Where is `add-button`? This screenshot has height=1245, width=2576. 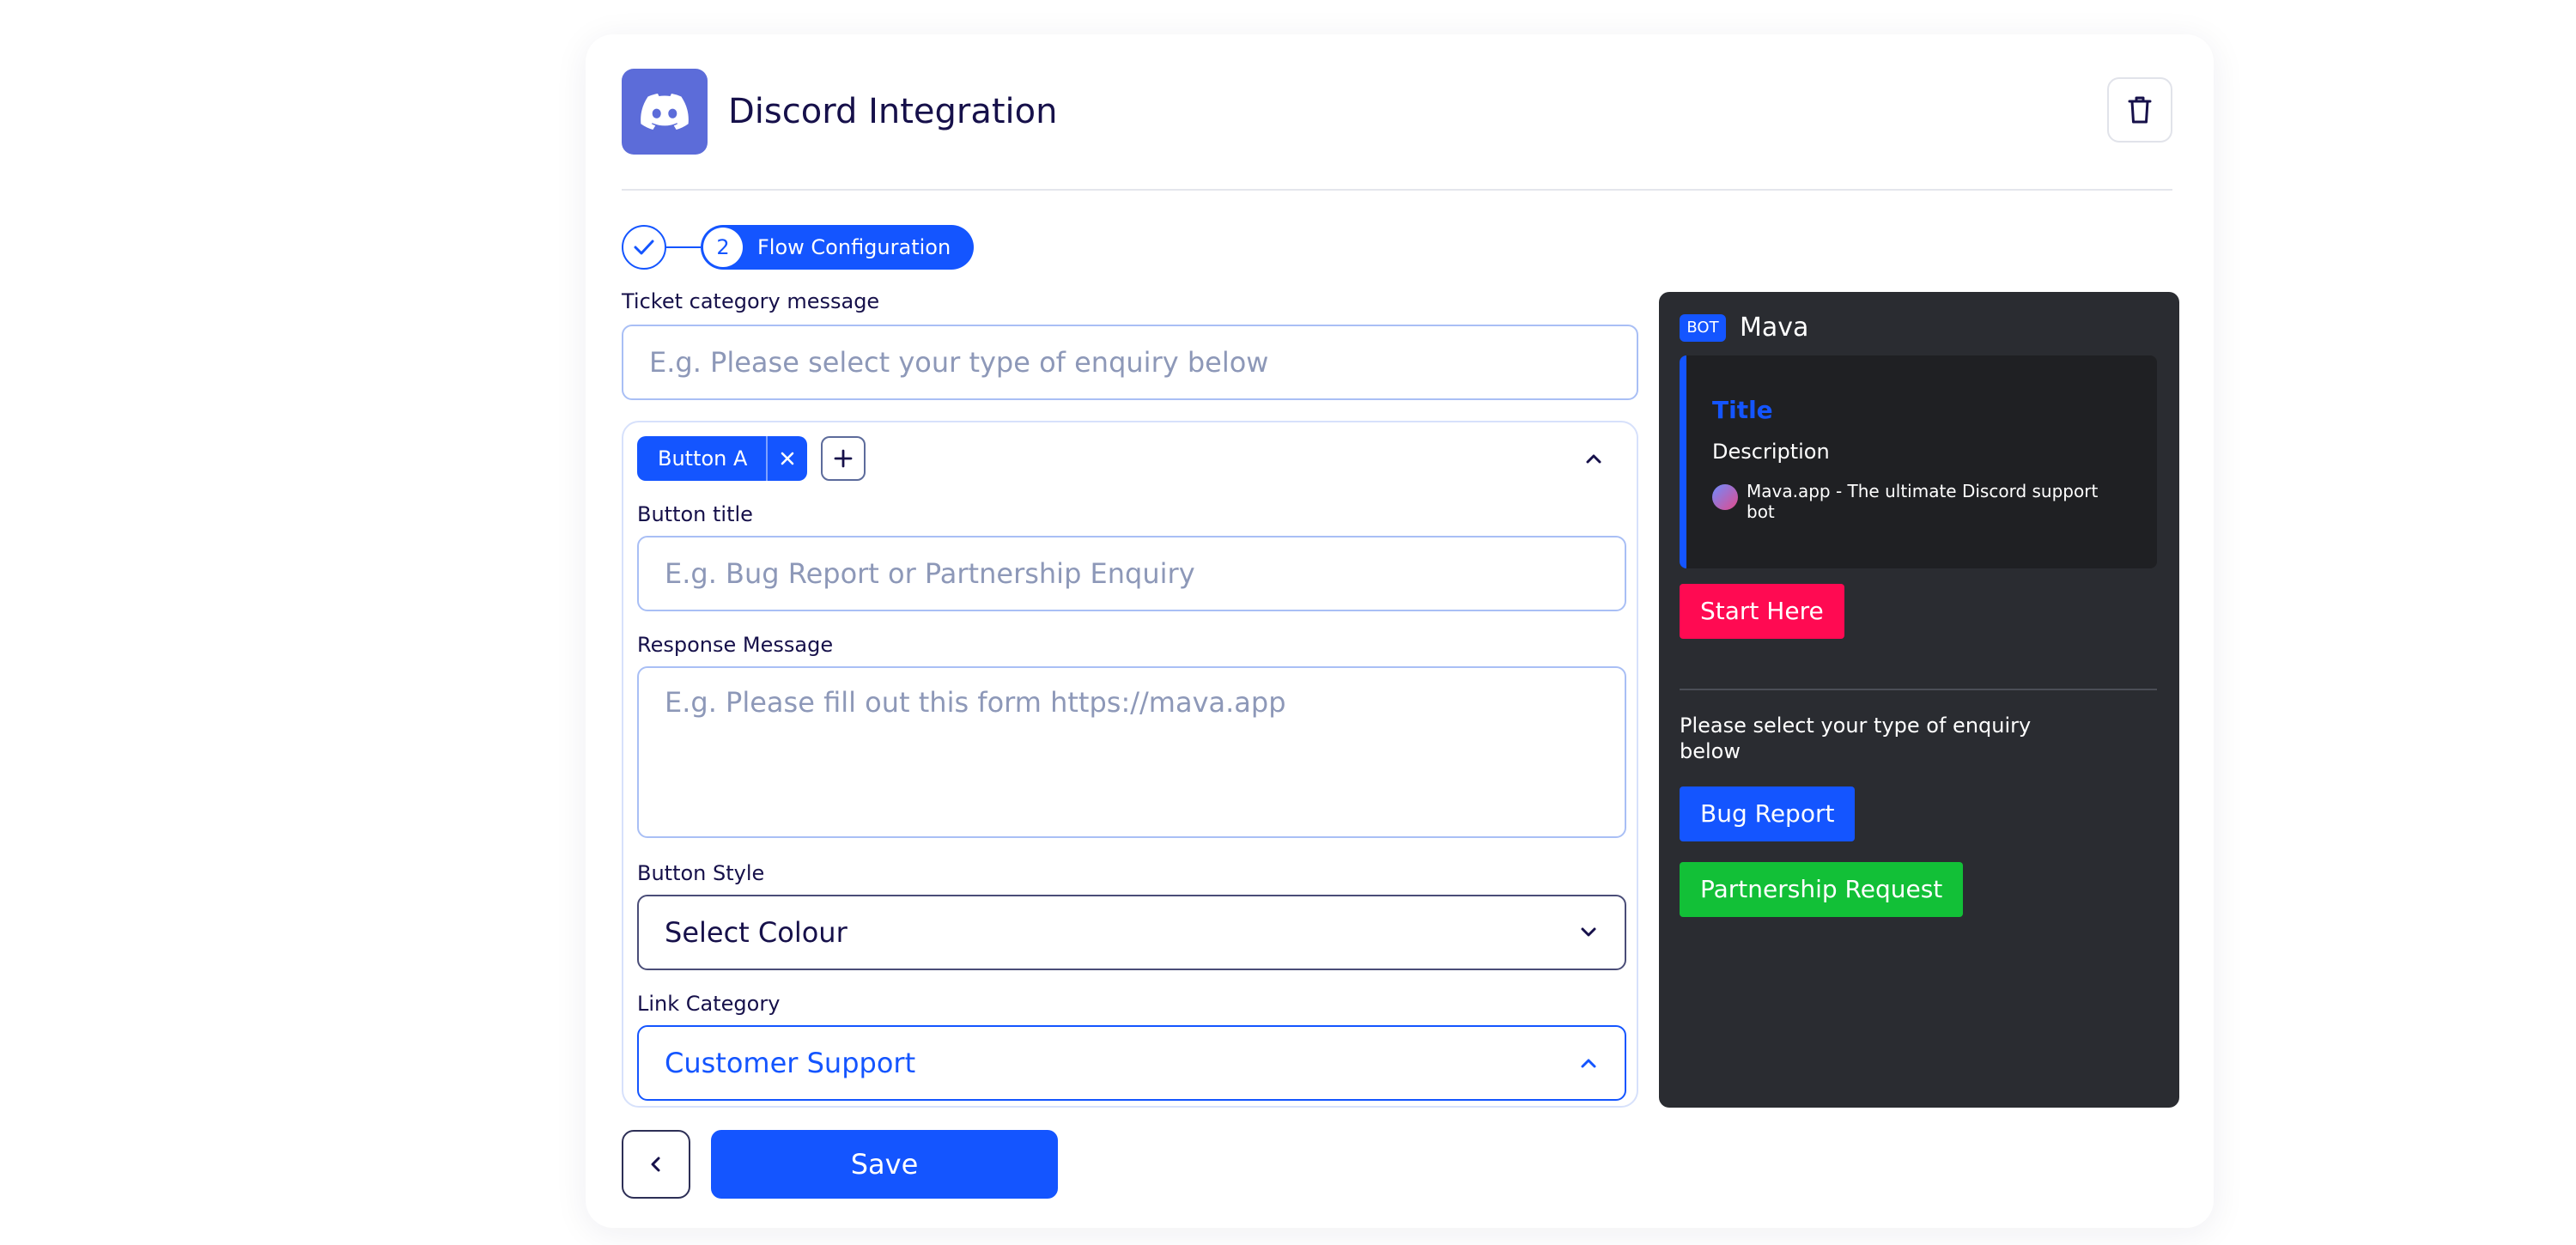
add-button is located at coordinates (843, 458).